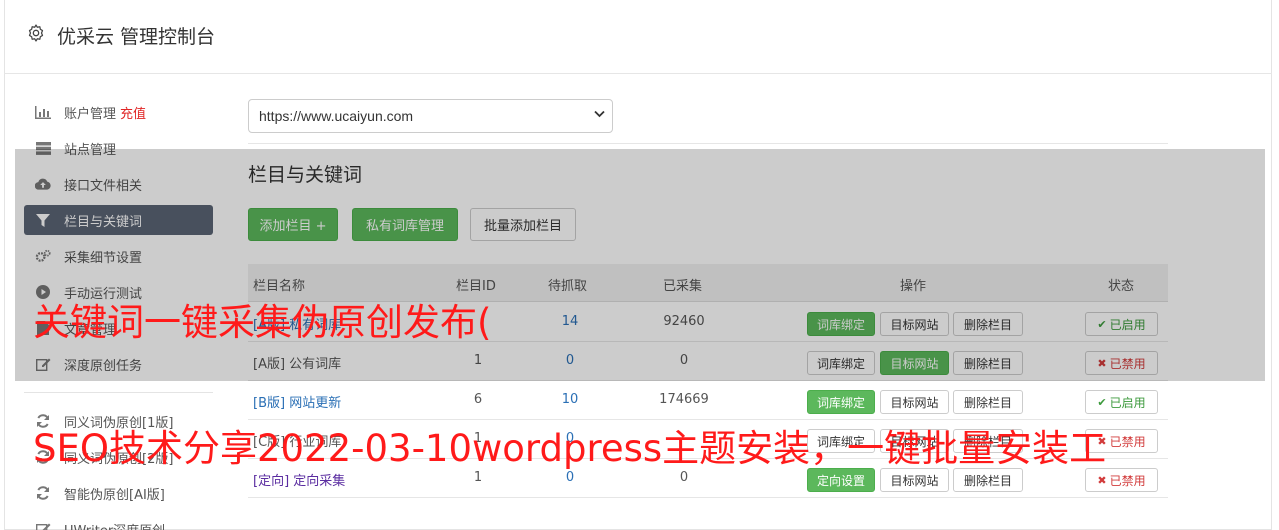 Image resolution: width=1279 pixels, height=530 pixels. I want to click on sidebar-item-label: 账户管理, so click(90, 114).